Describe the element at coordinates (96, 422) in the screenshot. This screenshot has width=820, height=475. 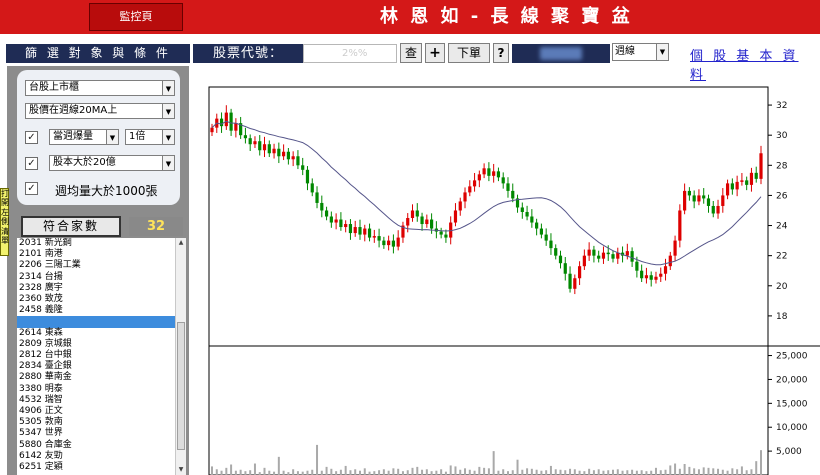
I see `list-item: 5305 敦南` at that location.